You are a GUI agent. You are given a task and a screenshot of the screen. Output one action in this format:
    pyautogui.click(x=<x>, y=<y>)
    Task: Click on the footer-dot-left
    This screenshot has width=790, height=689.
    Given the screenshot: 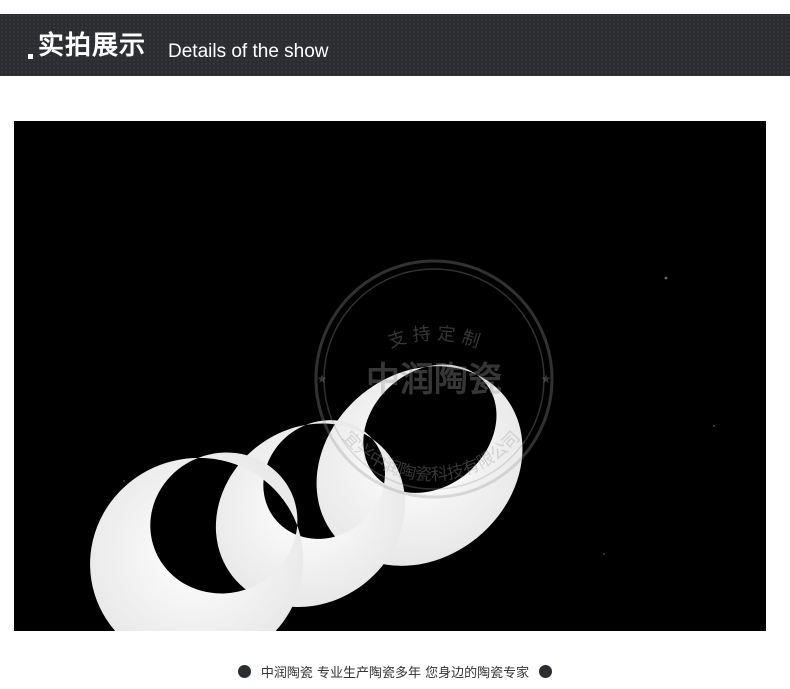 What is the action you would take?
    pyautogui.click(x=244, y=671)
    